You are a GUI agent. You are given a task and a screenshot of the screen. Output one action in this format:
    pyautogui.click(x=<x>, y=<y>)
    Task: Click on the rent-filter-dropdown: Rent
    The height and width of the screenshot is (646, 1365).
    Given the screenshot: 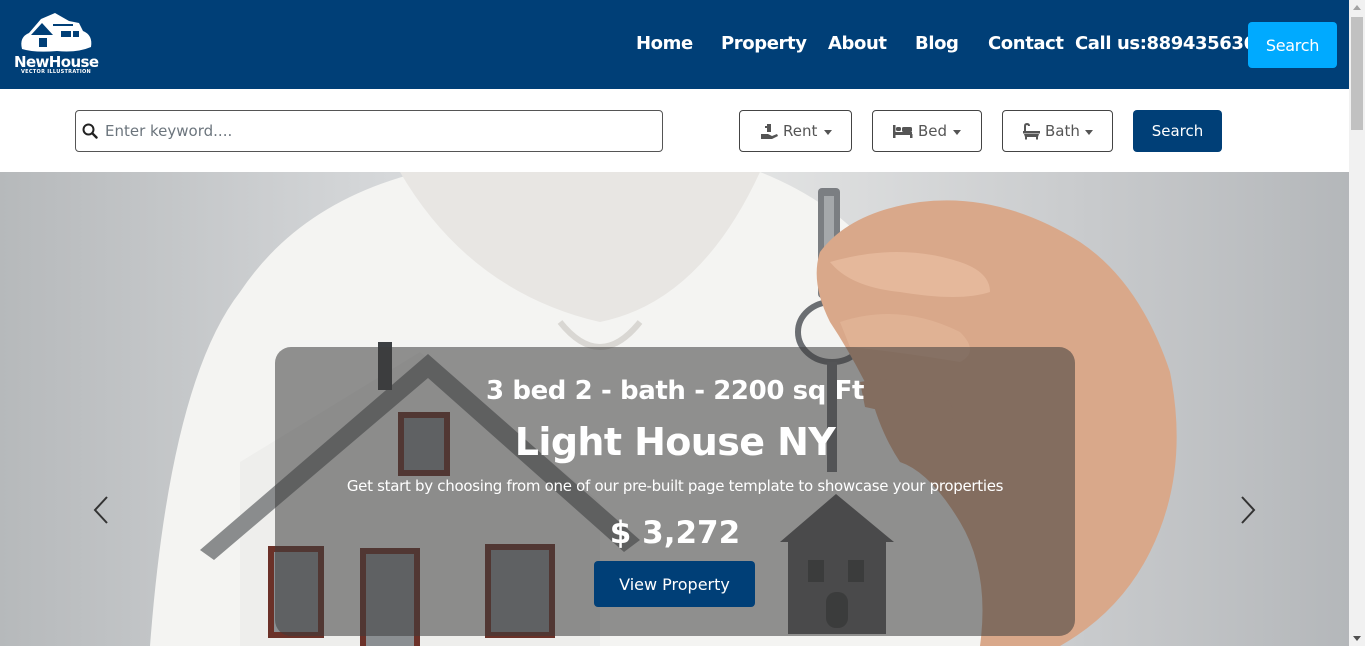 What is the action you would take?
    pyautogui.click(x=795, y=131)
    